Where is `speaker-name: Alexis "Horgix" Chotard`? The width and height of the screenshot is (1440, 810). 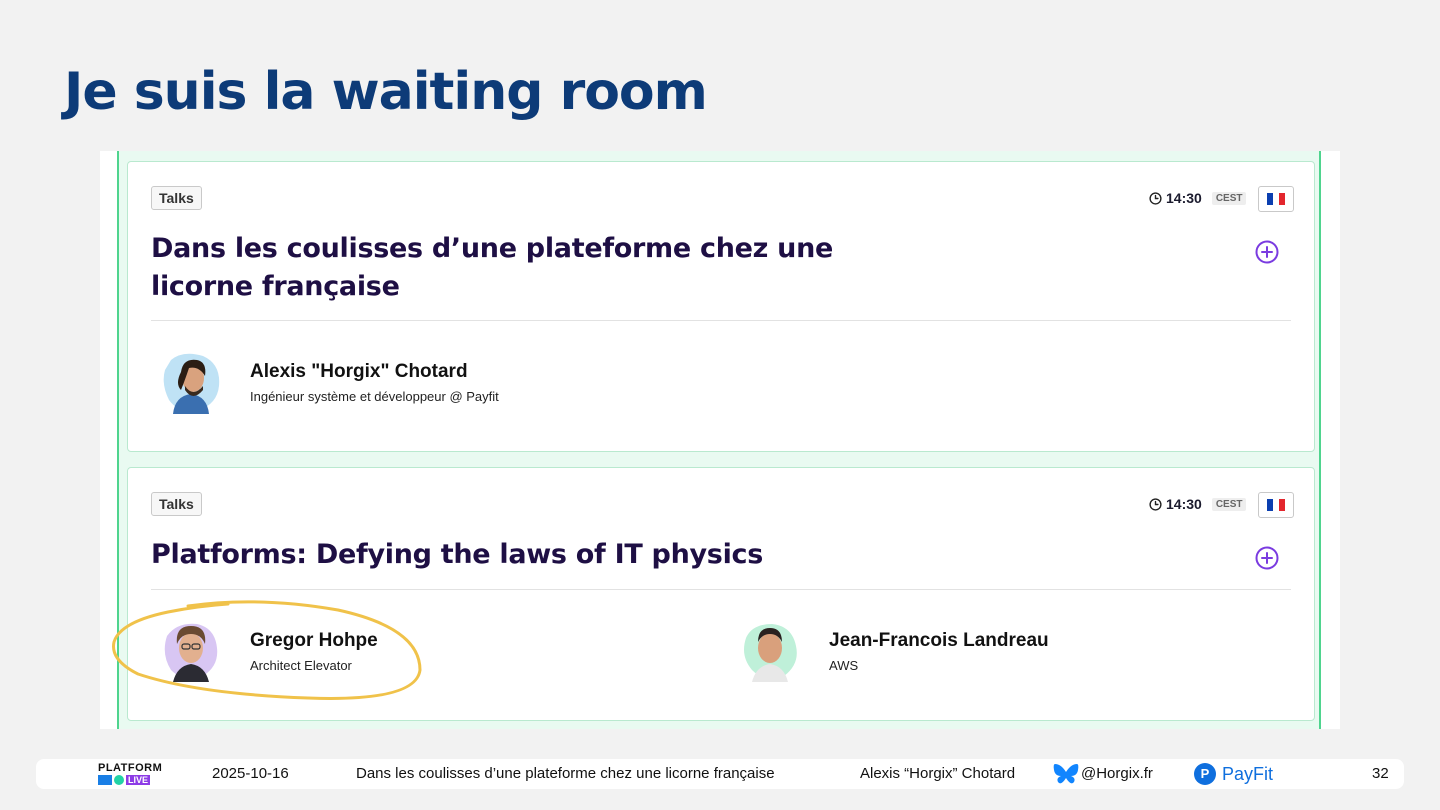 speaker-name: Alexis "Horgix" Chotard is located at coordinates (359, 372).